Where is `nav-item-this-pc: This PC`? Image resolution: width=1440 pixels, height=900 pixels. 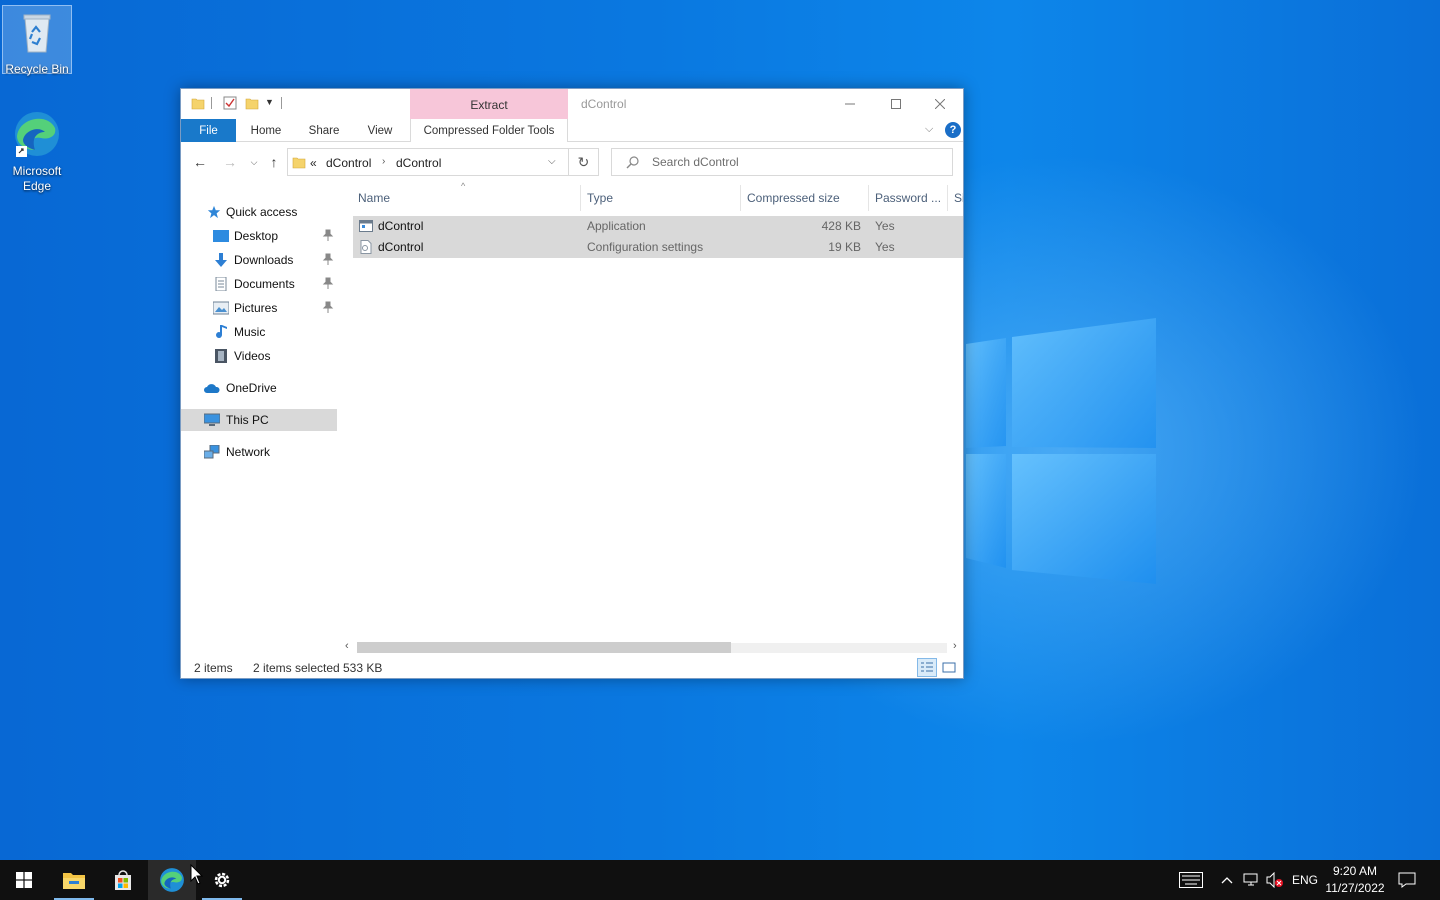 nav-item-this-pc: This PC is located at coordinates (259, 420).